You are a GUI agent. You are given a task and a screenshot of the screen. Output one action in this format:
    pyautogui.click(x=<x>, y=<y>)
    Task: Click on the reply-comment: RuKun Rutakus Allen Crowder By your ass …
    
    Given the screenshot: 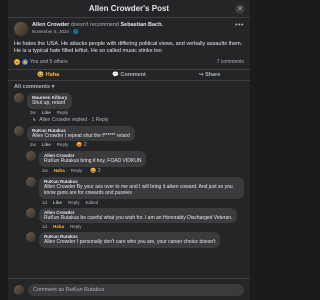 What is the action you would take?
    pyautogui.click(x=135, y=187)
    